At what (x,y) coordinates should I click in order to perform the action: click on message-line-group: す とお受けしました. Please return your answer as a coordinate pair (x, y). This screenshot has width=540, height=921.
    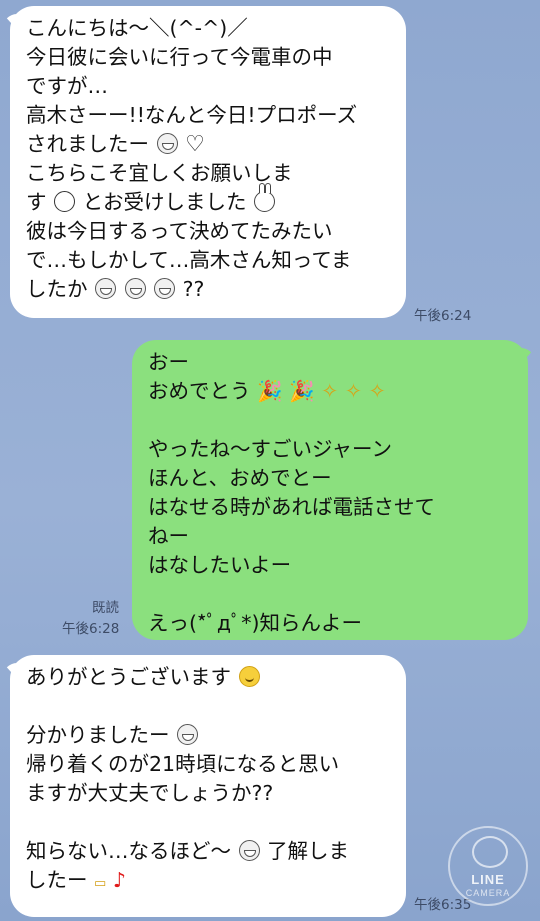
    Looking at the image, I should click on (208, 200).